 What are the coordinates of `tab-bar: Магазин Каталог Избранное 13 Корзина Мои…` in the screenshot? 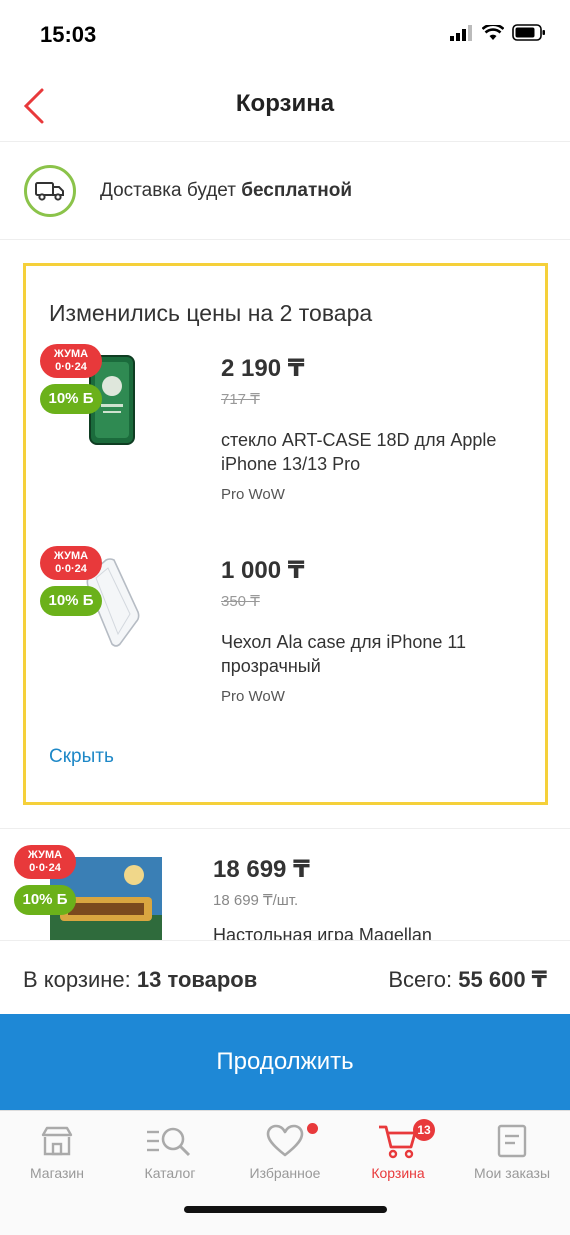 It's located at (285, 1172).